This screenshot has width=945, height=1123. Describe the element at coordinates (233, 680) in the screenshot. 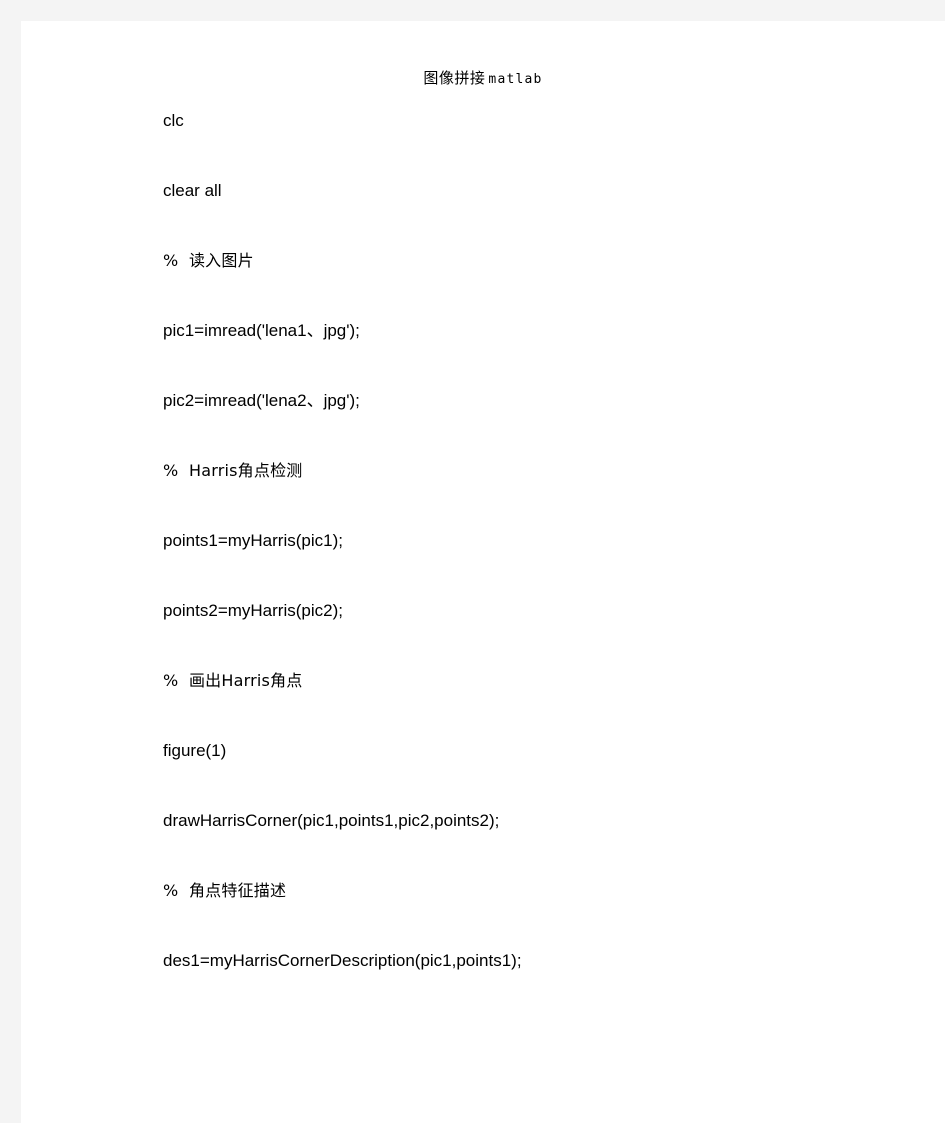

I see `code-line: % 画出Harris角点` at that location.